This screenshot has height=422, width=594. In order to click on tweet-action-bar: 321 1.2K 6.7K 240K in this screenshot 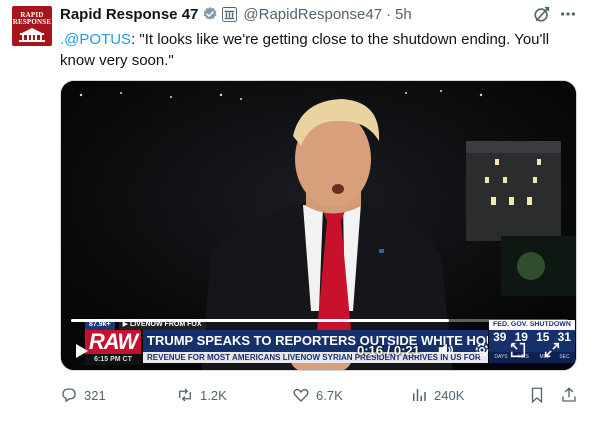, I will do `click(320, 395)`.